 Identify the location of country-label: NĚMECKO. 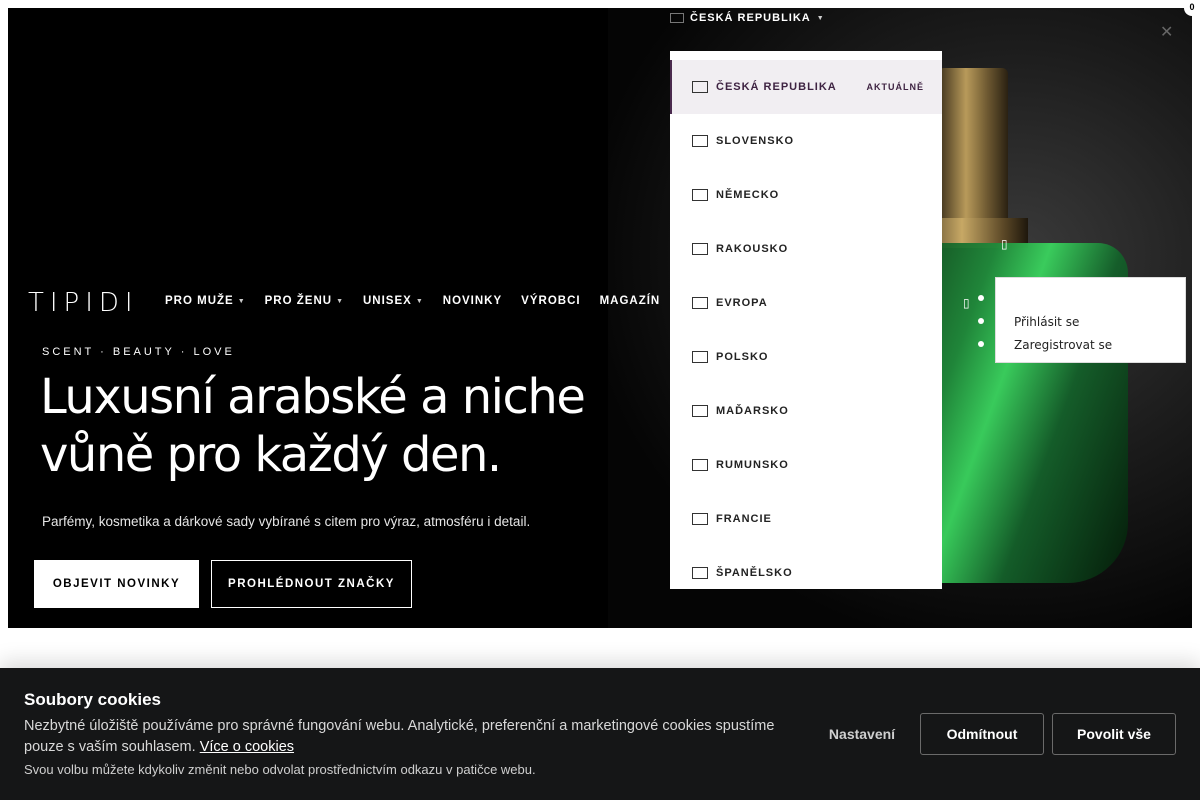
(748, 195).